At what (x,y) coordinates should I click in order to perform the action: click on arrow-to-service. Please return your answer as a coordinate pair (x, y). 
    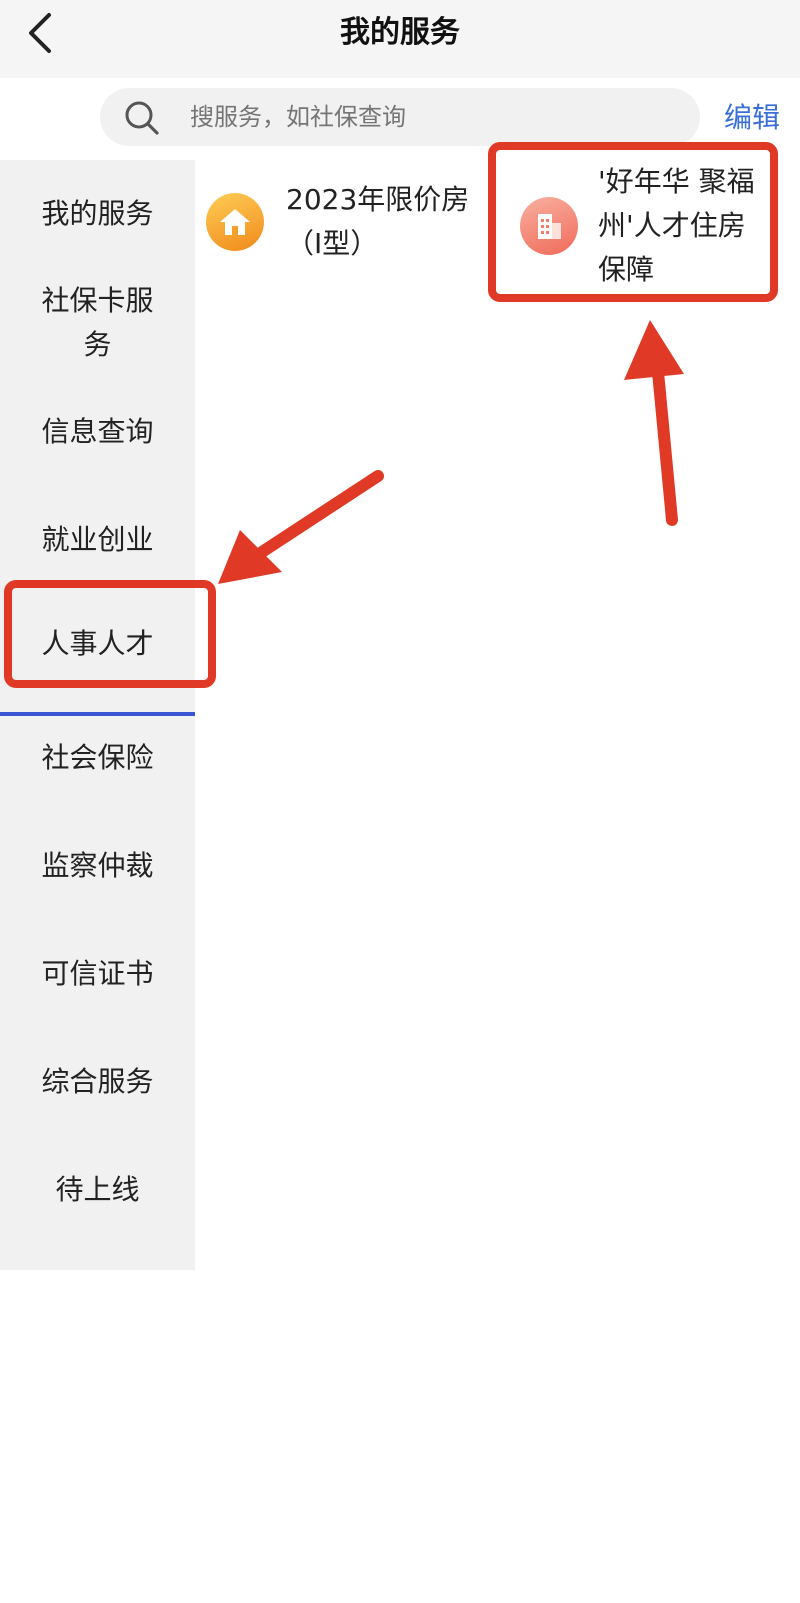
    Looking at the image, I should click on (654, 423).